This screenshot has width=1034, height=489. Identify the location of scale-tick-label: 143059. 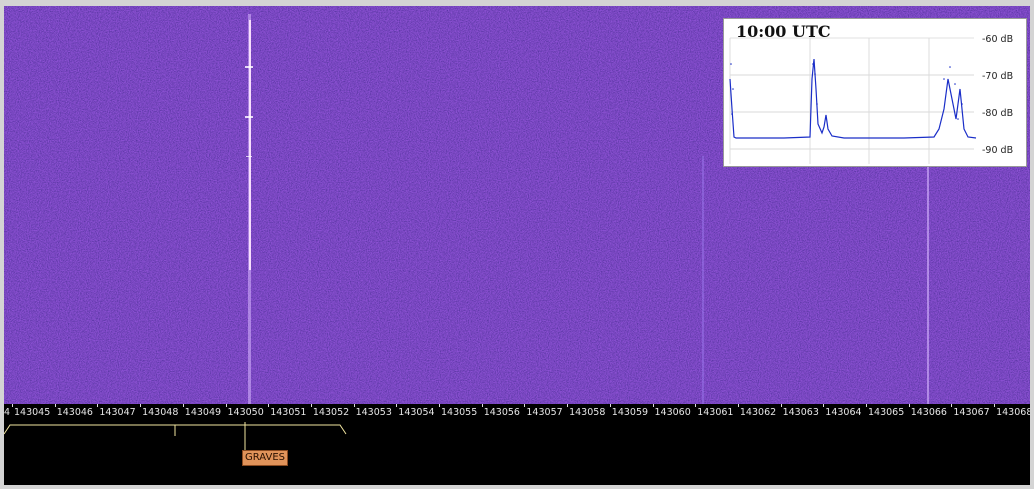
(630, 412).